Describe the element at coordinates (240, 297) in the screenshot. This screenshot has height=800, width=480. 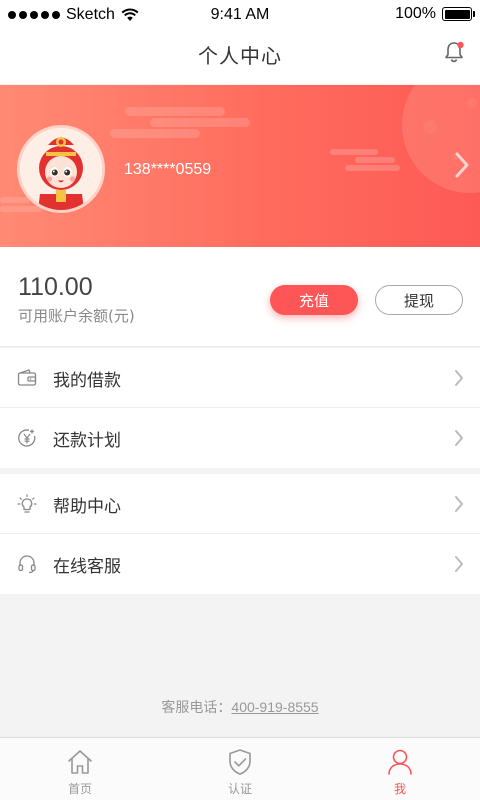
I see `balance-card: 110.00 可用账户余额(元) 充值 提现` at that location.